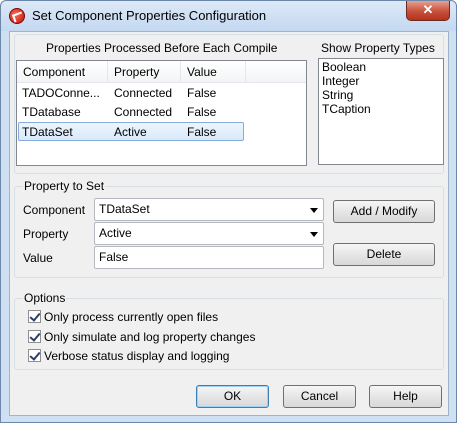 This screenshot has height=423, width=457. Describe the element at coordinates (232, 396) in the screenshot. I see `ok-button: OK` at that location.